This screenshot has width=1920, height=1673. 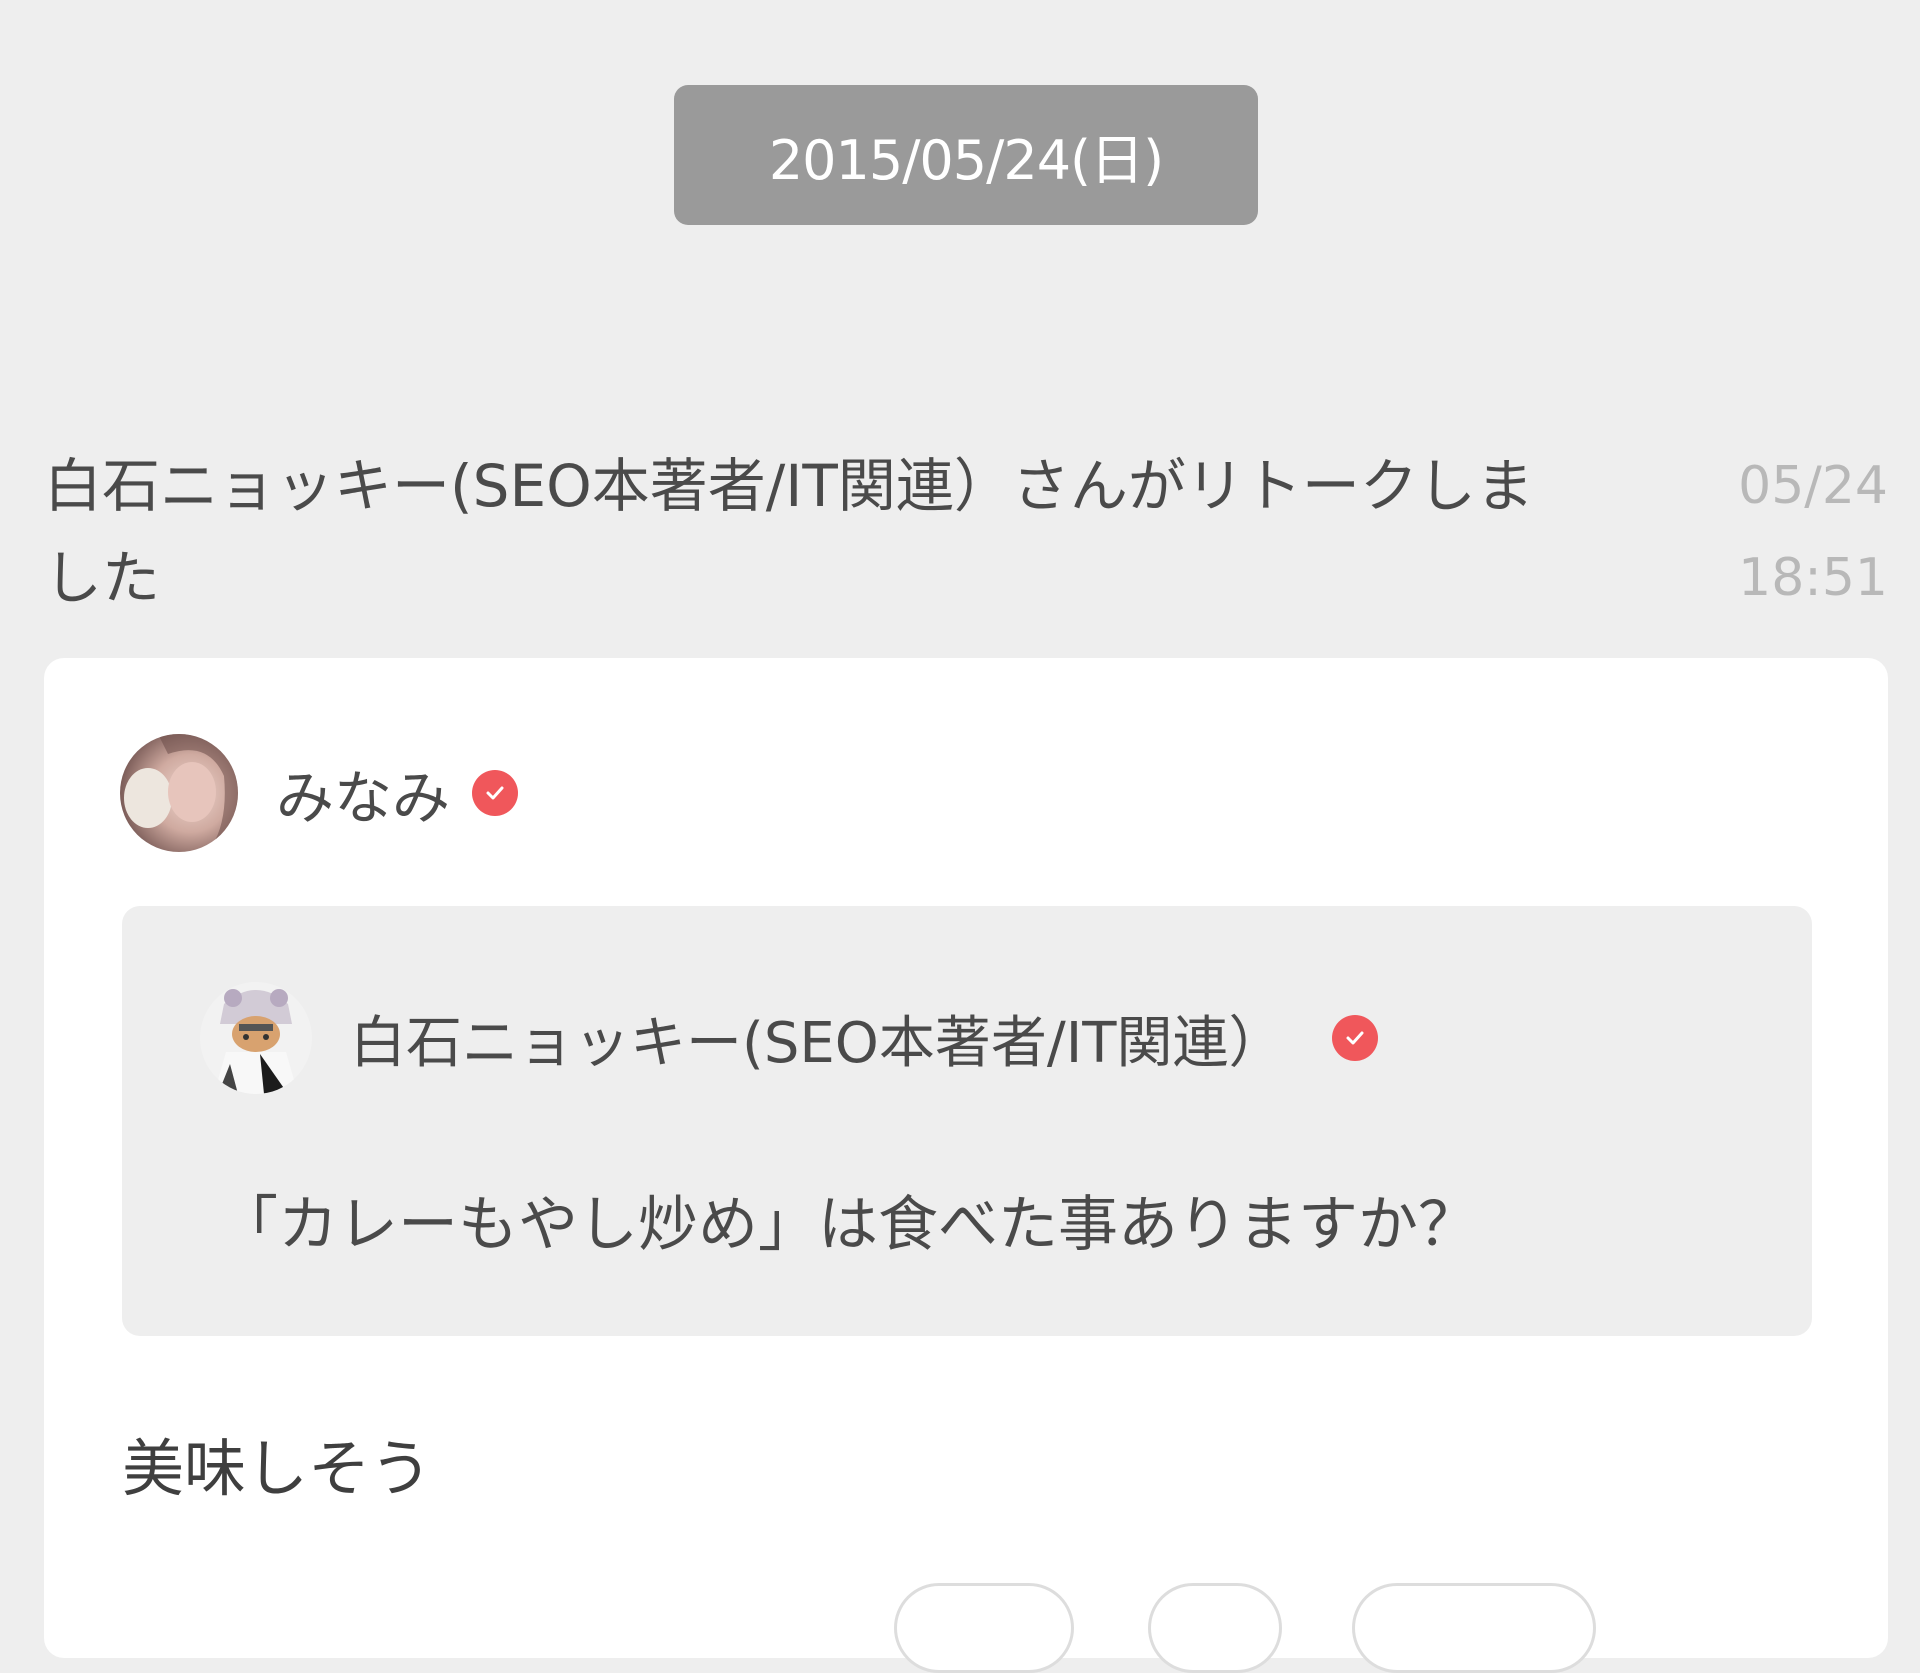 What do you see at coordinates (966, 160) in the screenshot?
I see `date-separator-label: 2015/05/24(日)` at bounding box center [966, 160].